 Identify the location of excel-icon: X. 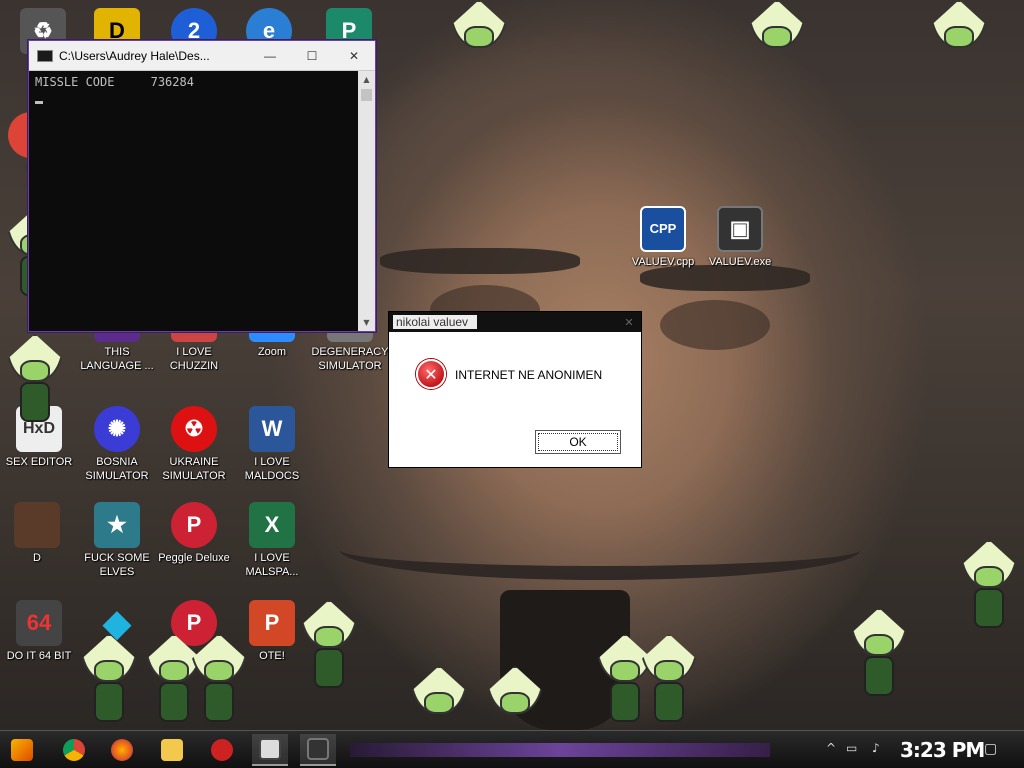
(272, 525).